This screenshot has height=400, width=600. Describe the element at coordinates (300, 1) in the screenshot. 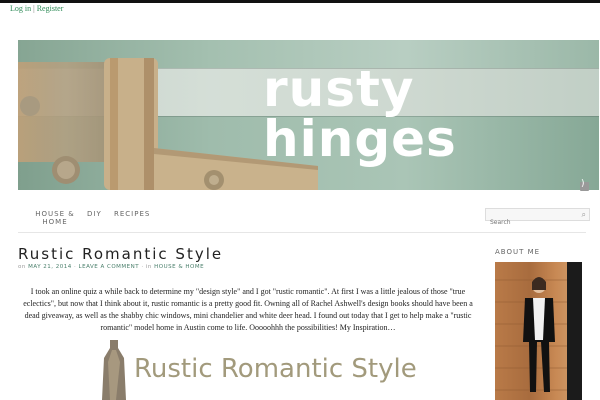

I see `top-bar` at that location.